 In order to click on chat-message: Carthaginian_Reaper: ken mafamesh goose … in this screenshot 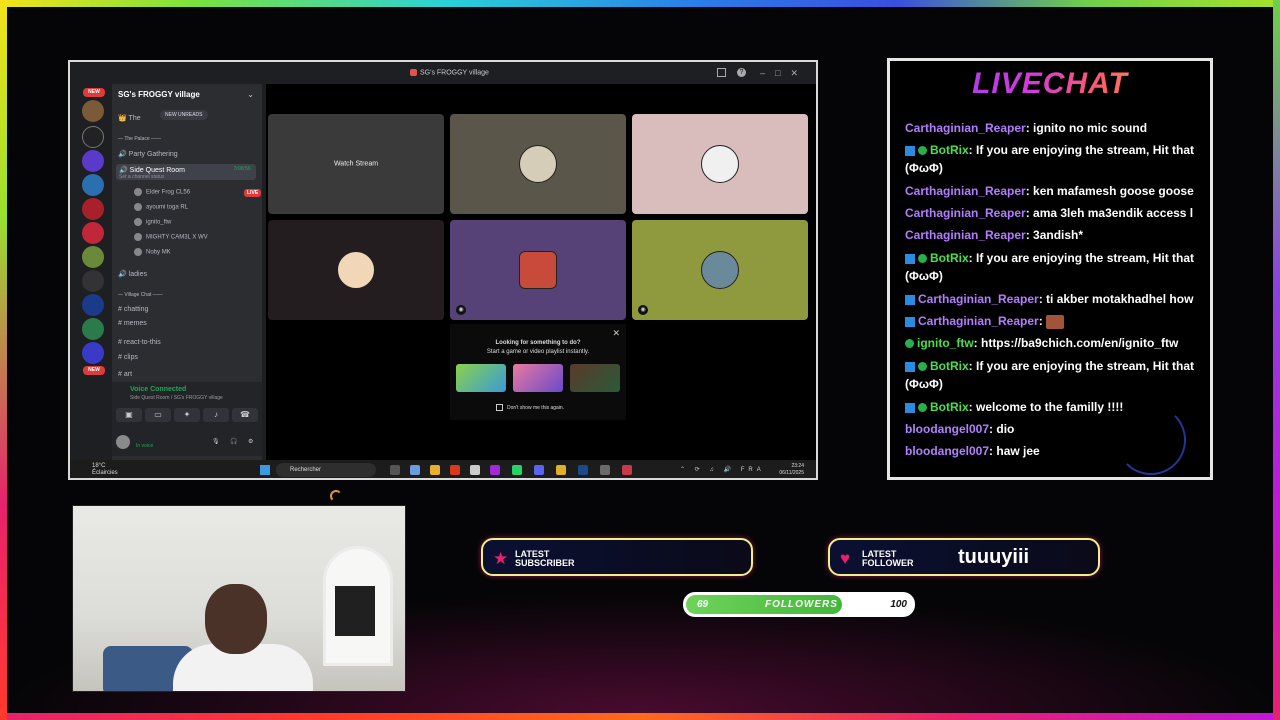, I will do `click(1049, 191)`.